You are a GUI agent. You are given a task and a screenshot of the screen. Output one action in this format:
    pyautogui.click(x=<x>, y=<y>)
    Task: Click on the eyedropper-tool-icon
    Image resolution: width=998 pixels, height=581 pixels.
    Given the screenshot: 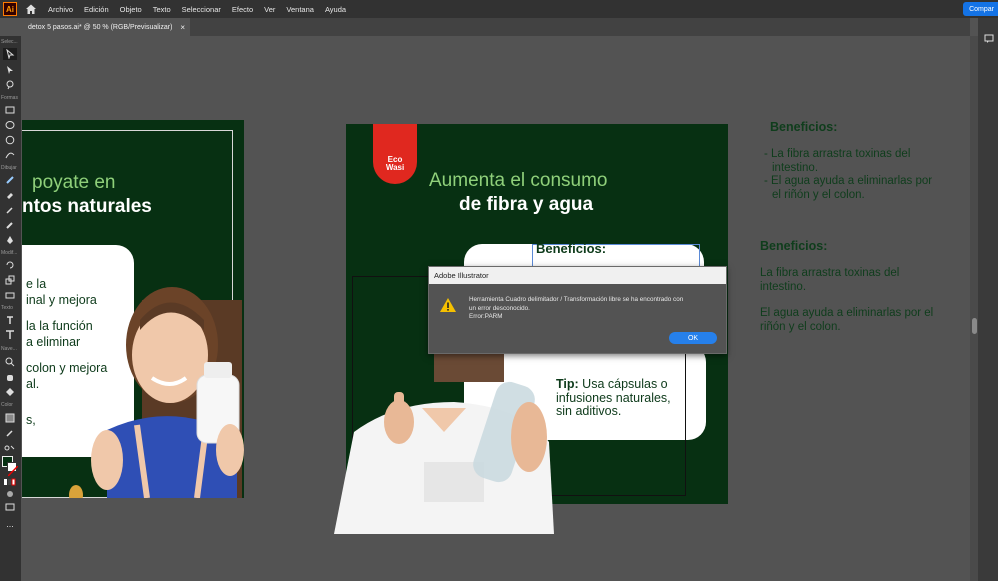 What is the action you would take?
    pyautogui.click(x=10, y=433)
    